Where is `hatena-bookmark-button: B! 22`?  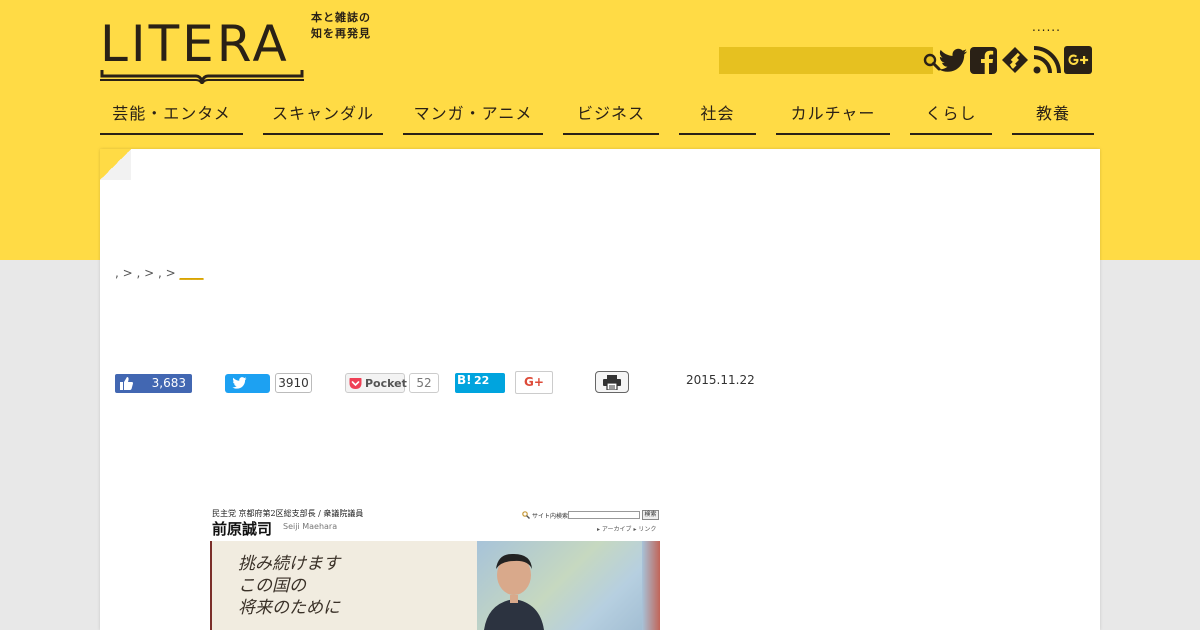
hatena-bookmark-button: B! 22 is located at coordinates (480, 383).